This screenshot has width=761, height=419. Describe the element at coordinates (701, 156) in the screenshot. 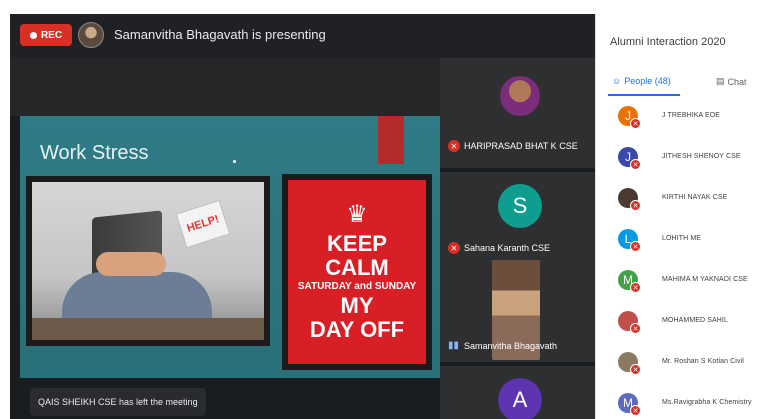

I see `participant-name: JITHESH SHENOY CSE` at that location.